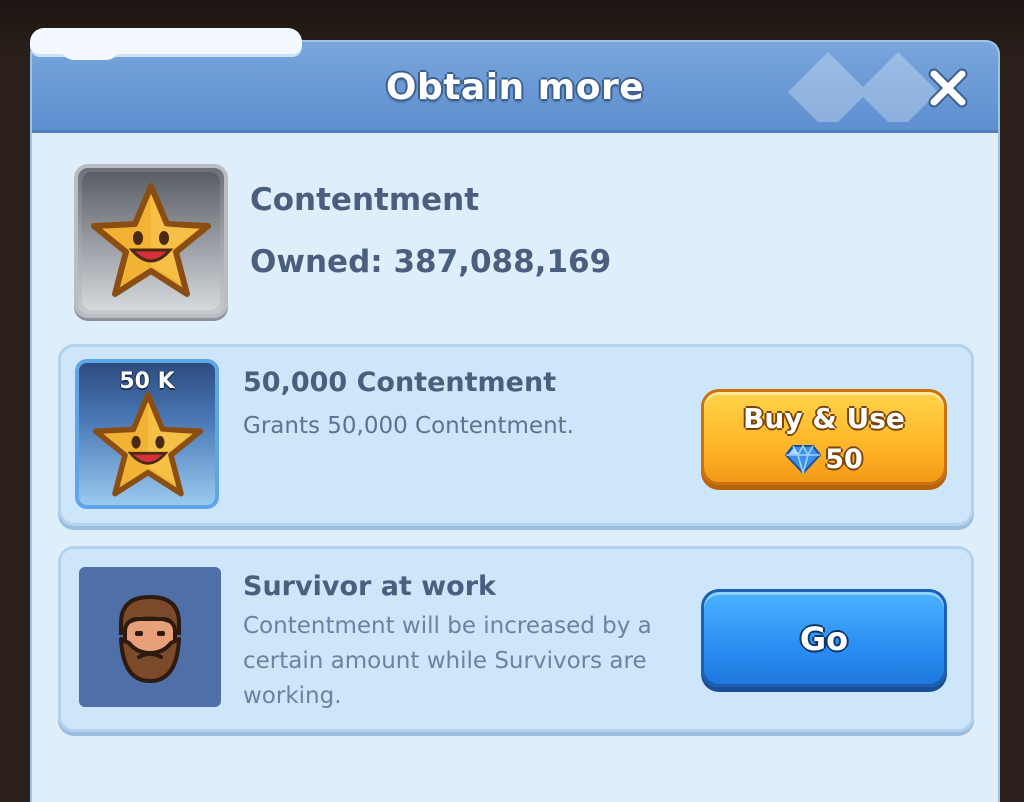 The height and width of the screenshot is (802, 1024). I want to click on survivor-icon-frame, so click(150, 637).